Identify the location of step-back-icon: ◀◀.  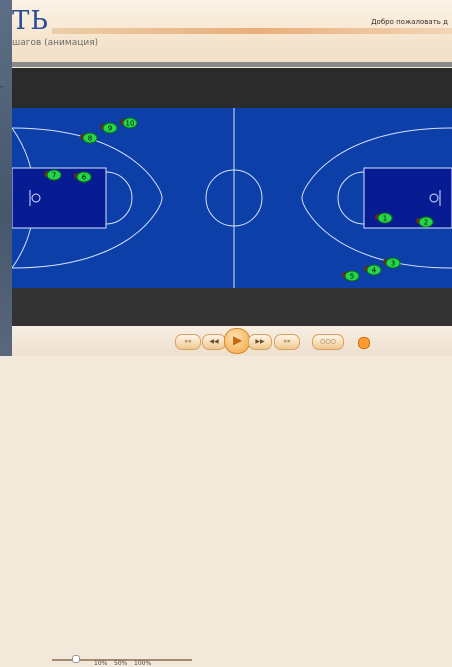
(214, 341).